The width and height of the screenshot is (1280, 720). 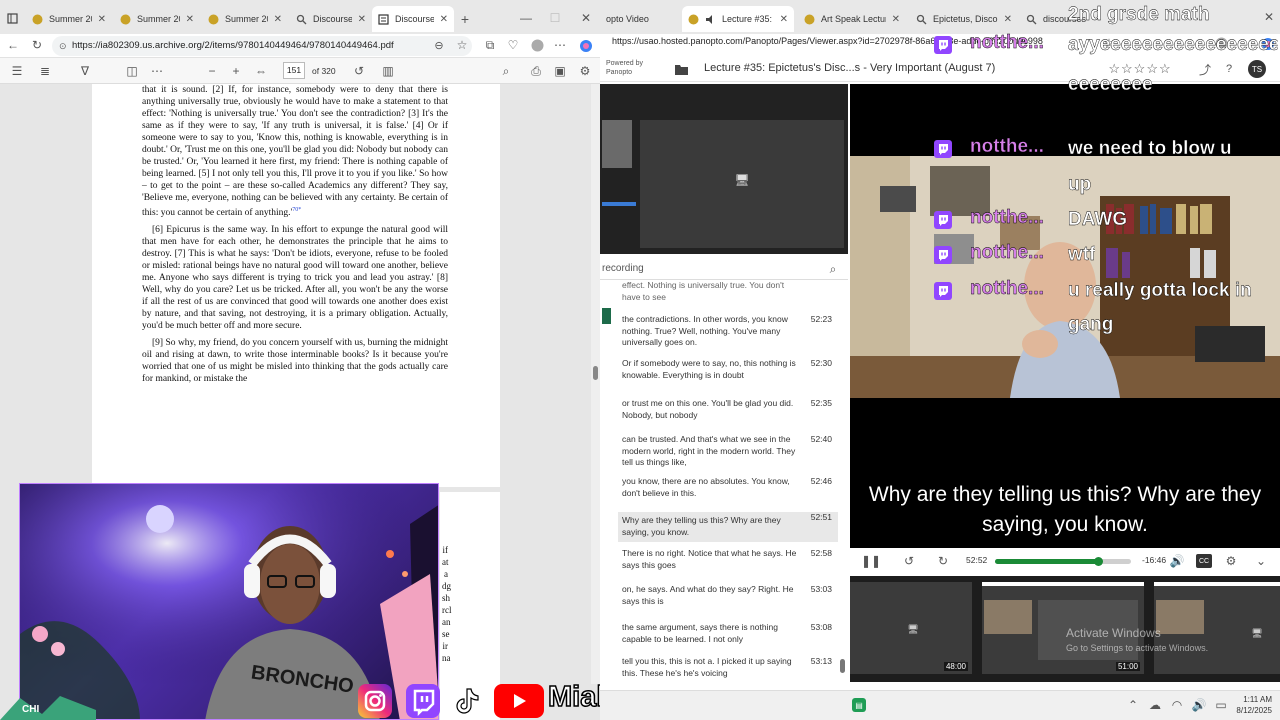 What do you see at coordinates (586, 46) in the screenshot?
I see `copilot-icon` at bounding box center [586, 46].